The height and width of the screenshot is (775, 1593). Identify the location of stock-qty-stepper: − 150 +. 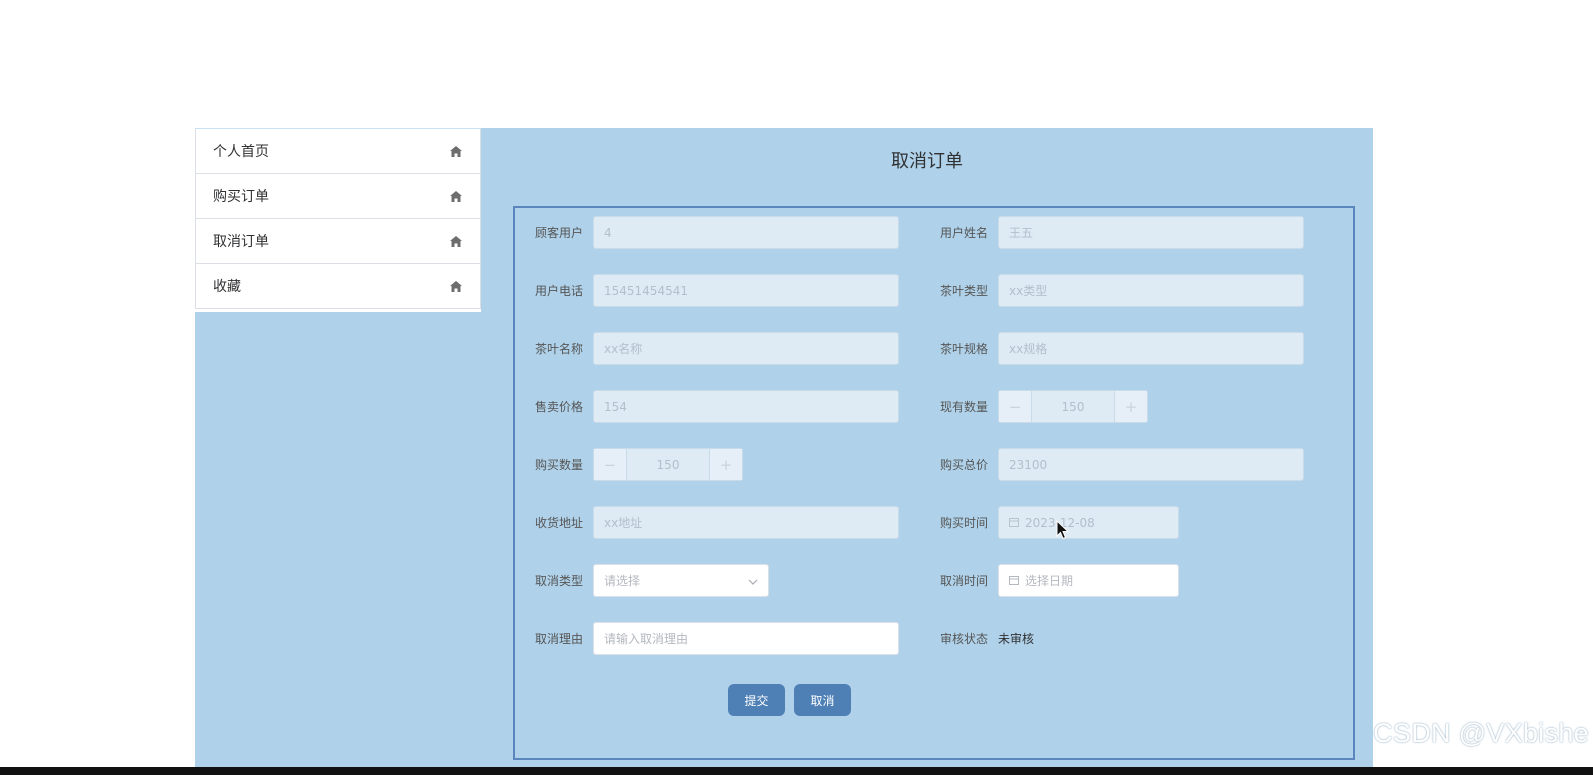
(1073, 406).